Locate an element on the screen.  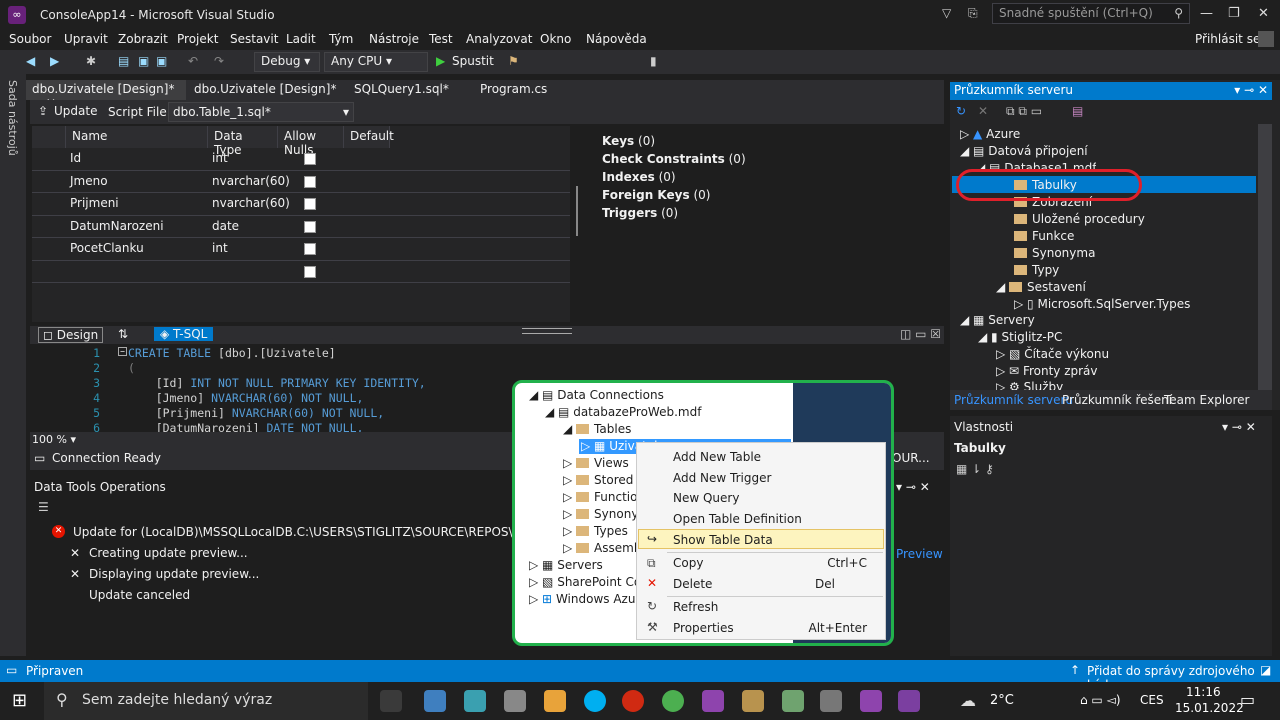
inset-tree-data-connections: ◢ ▤ Data Connections is located at coordinates (596, 395).